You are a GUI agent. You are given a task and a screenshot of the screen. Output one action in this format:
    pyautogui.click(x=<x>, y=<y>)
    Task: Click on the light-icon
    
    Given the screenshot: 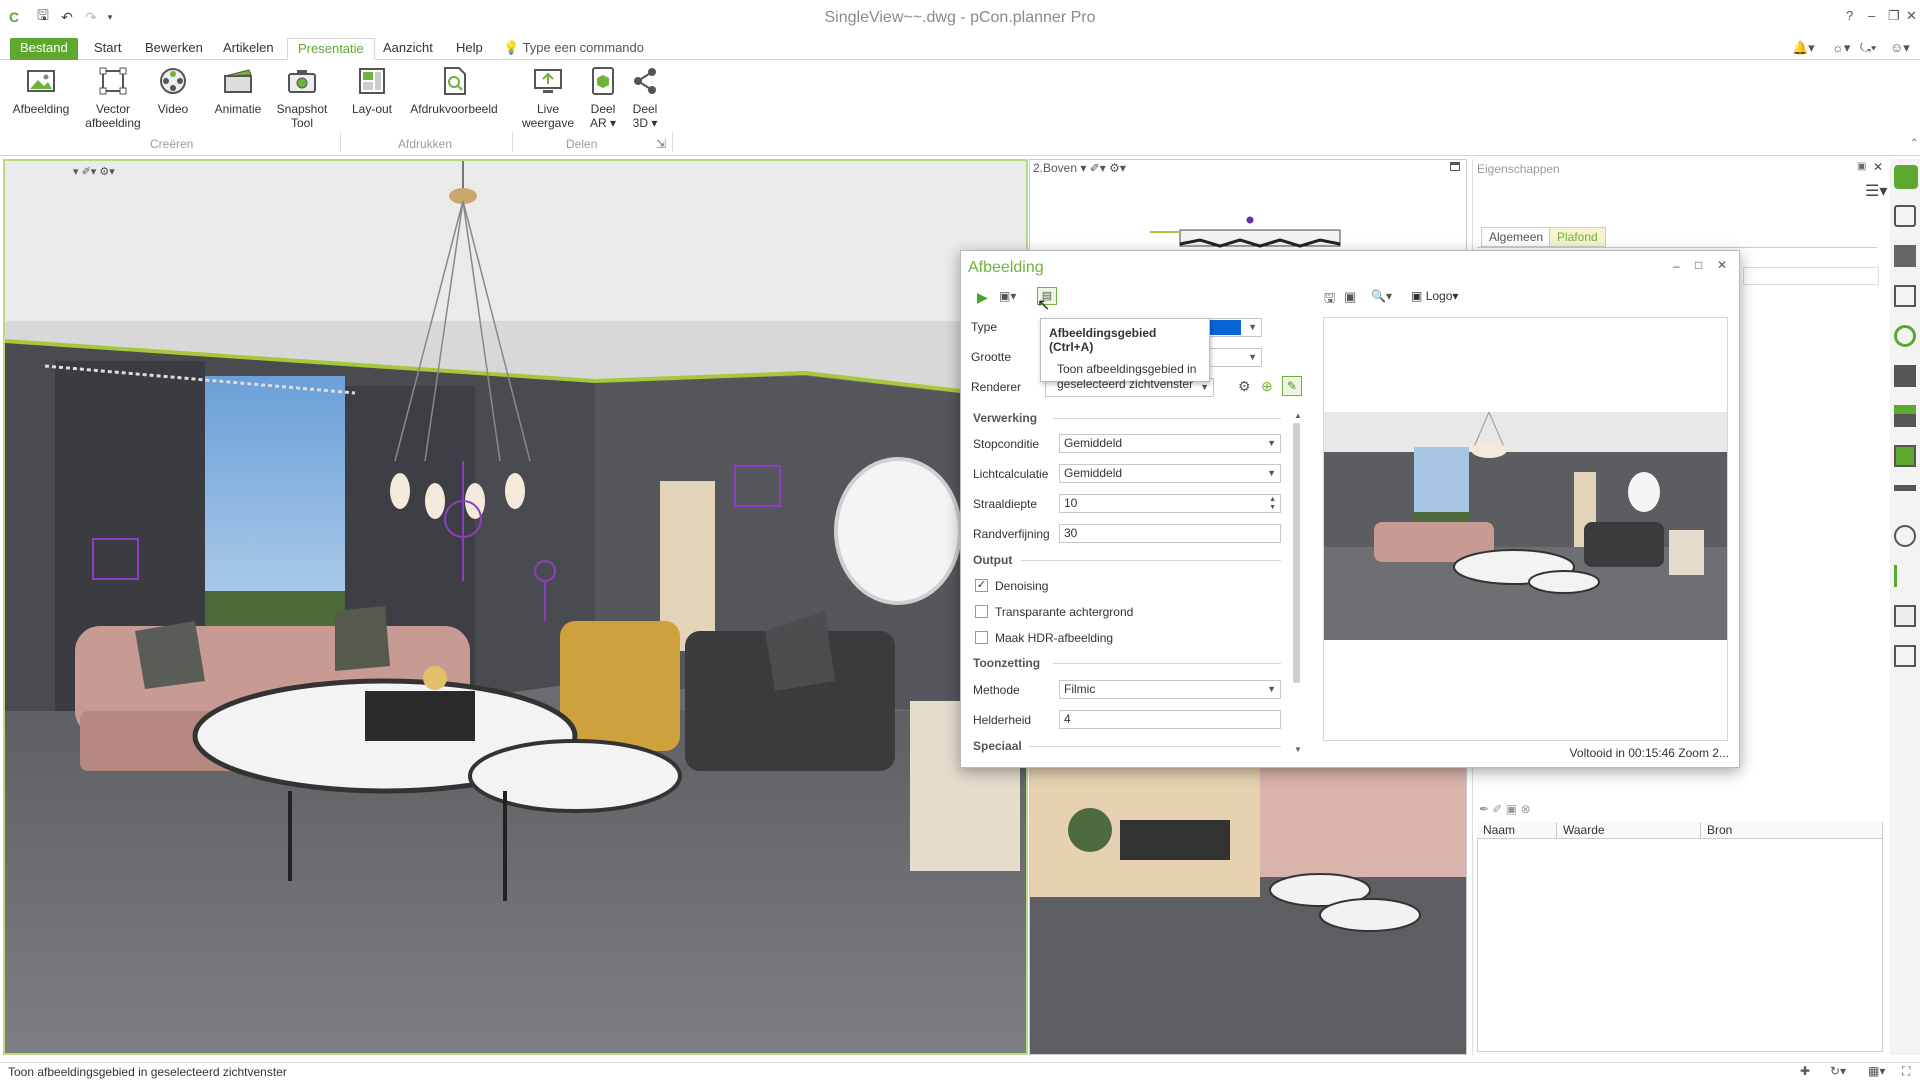 What is the action you would take?
    pyautogui.click(x=1905, y=536)
    